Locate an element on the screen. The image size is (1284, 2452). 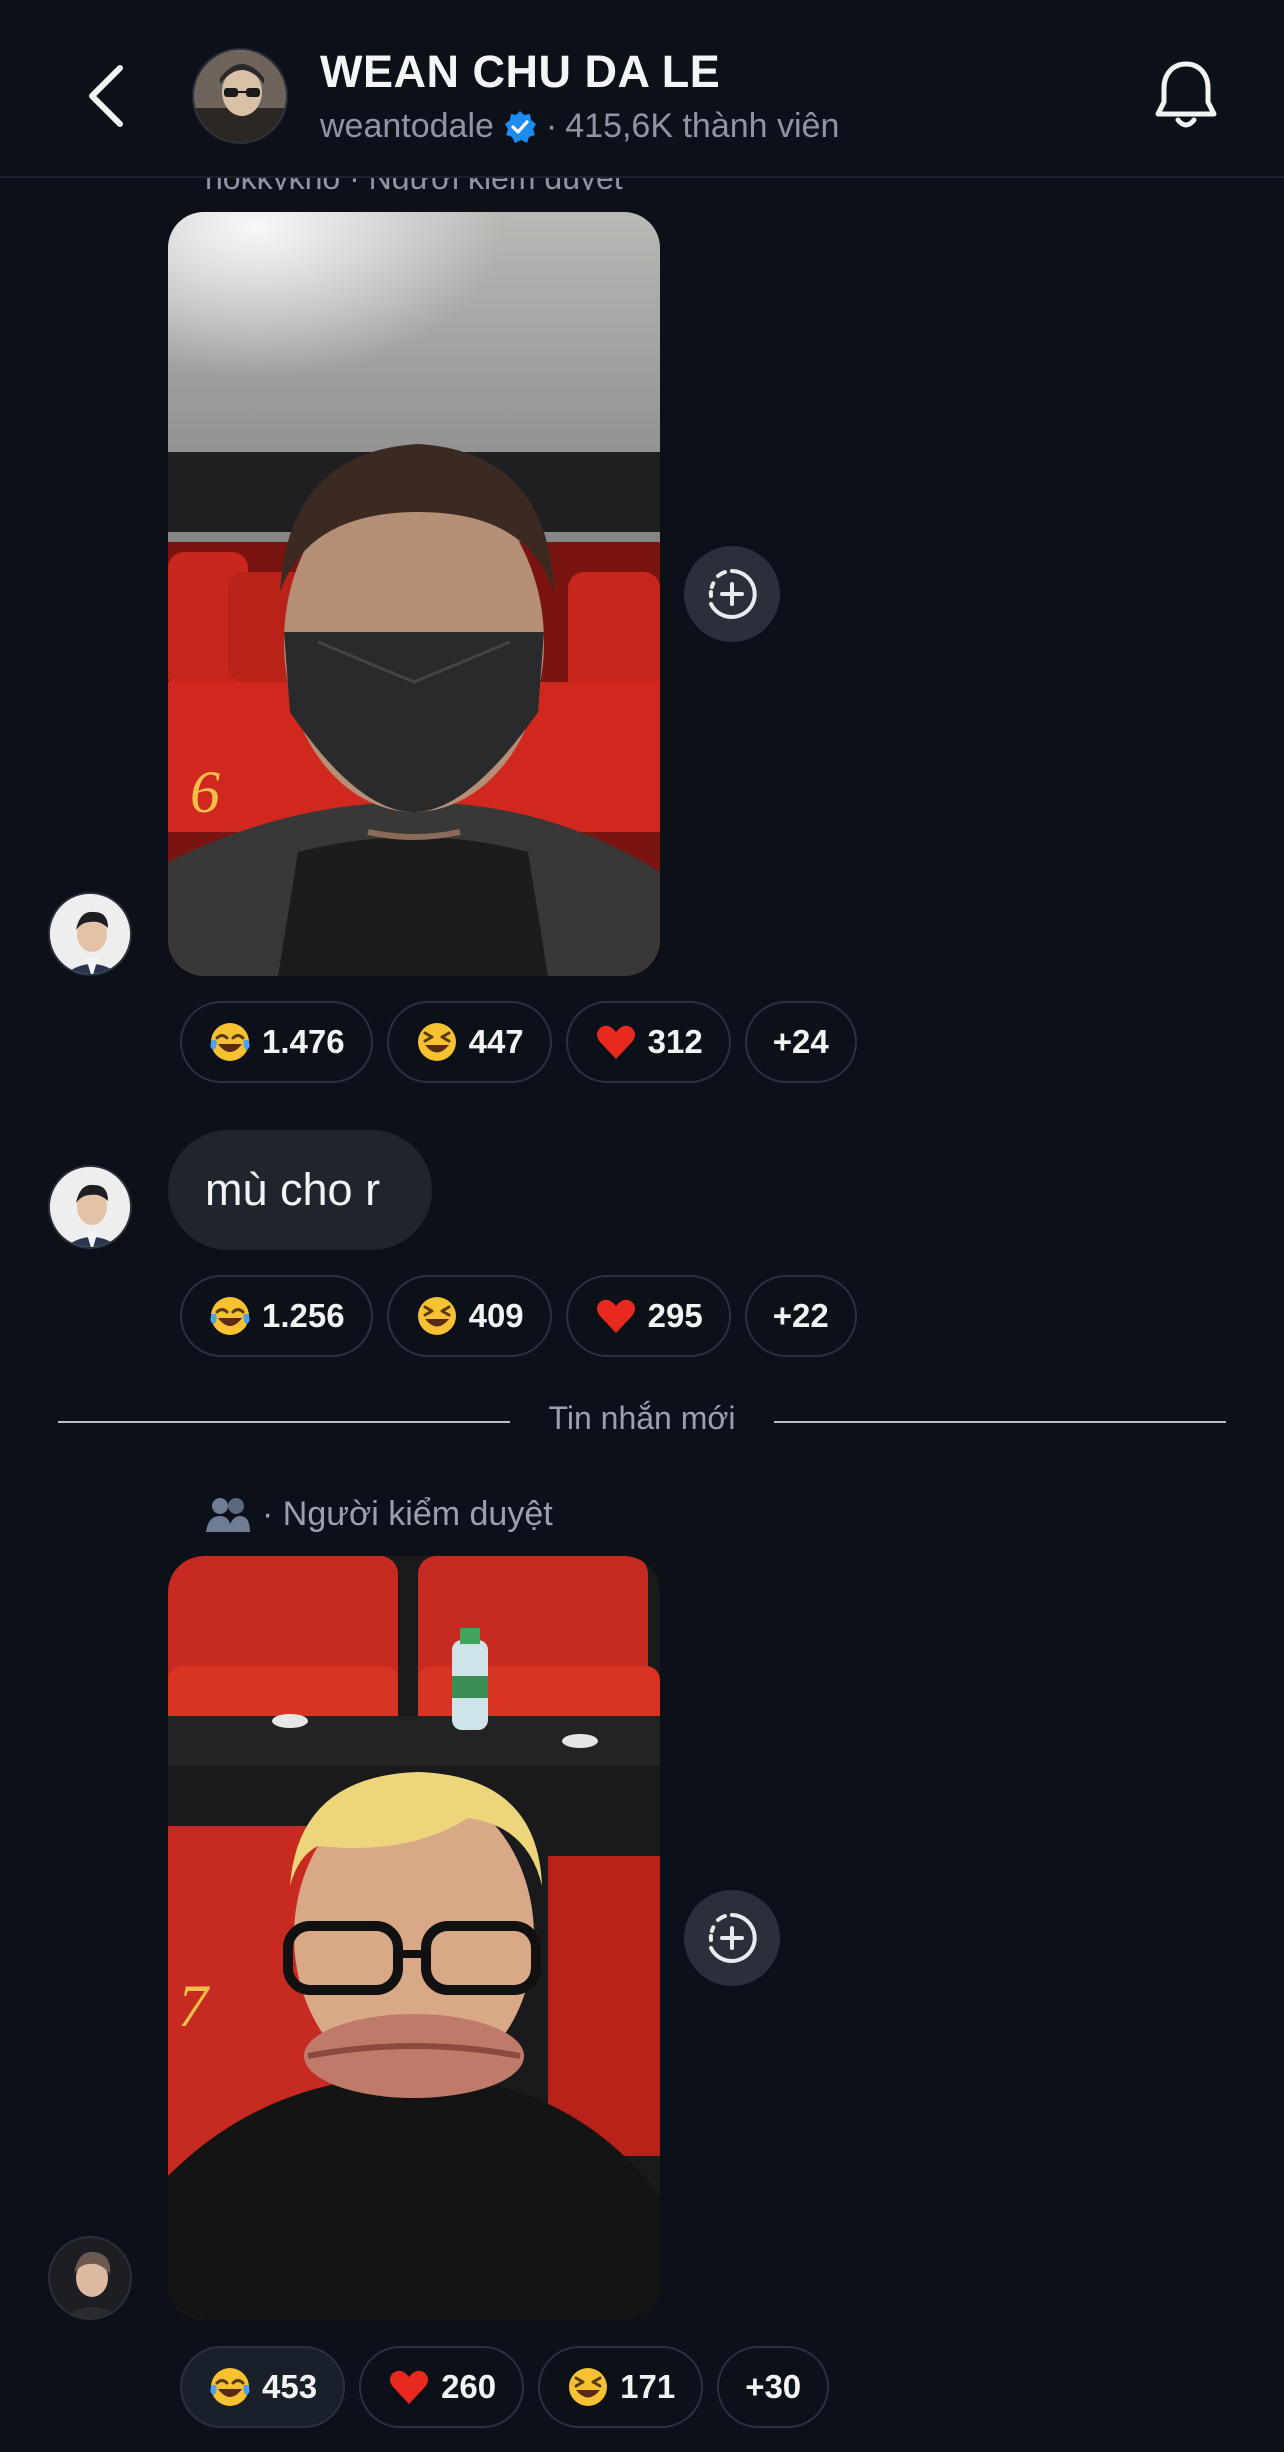
channel-username: weantodale is located at coordinates (407, 126).